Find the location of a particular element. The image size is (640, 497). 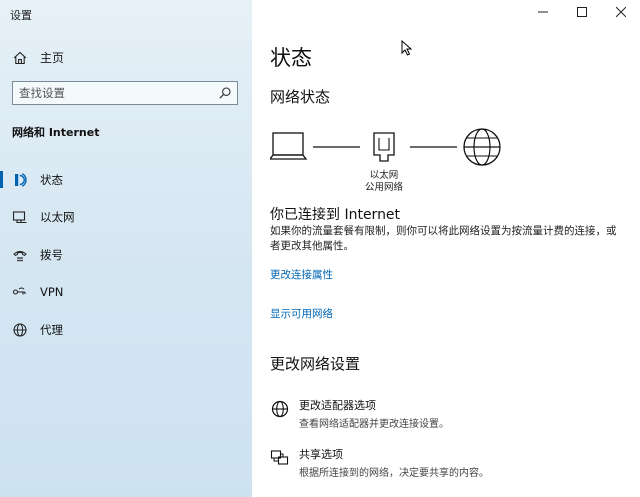

network-type-label: 公用网络 is located at coordinates (383, 187).